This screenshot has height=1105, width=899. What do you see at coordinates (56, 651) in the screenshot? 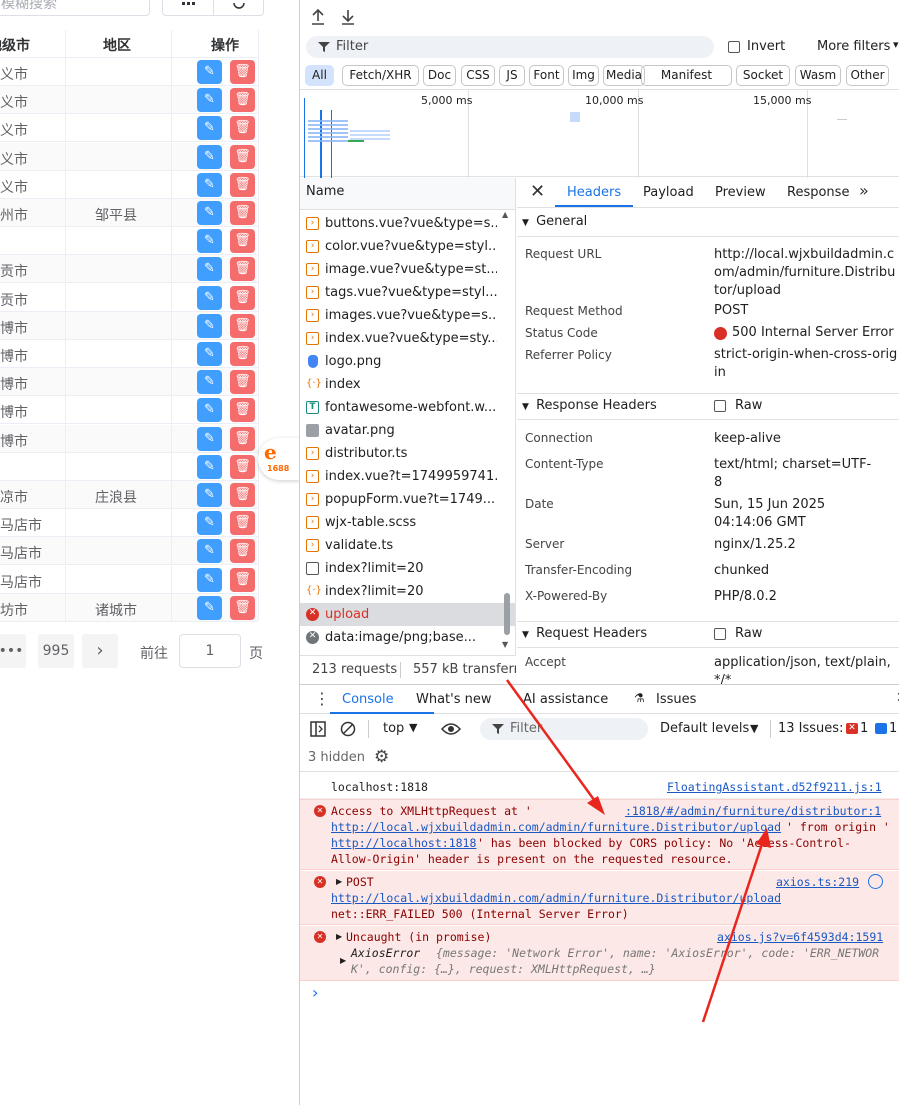
I see `pagination-page-995: 995` at bounding box center [56, 651].